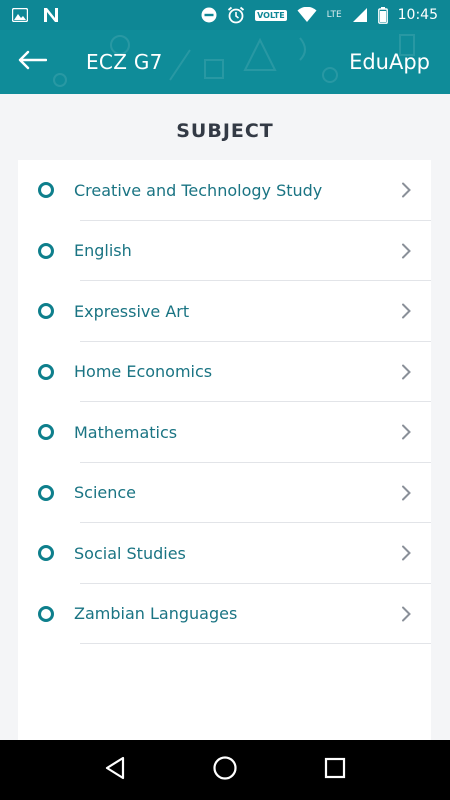 This screenshot has width=450, height=800. Describe the element at coordinates (124, 62) in the screenshot. I see `screen-title: ECZ G7` at that location.